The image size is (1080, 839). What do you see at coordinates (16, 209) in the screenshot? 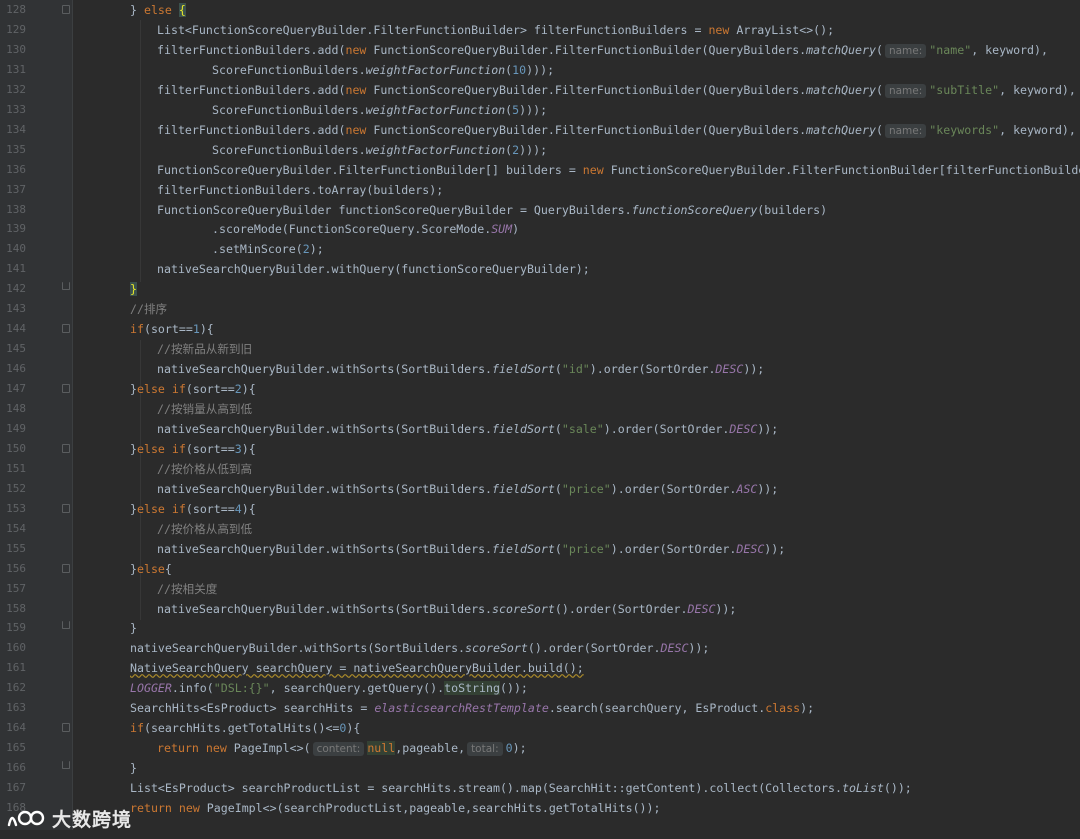
I see `line-number: 138` at bounding box center [16, 209].